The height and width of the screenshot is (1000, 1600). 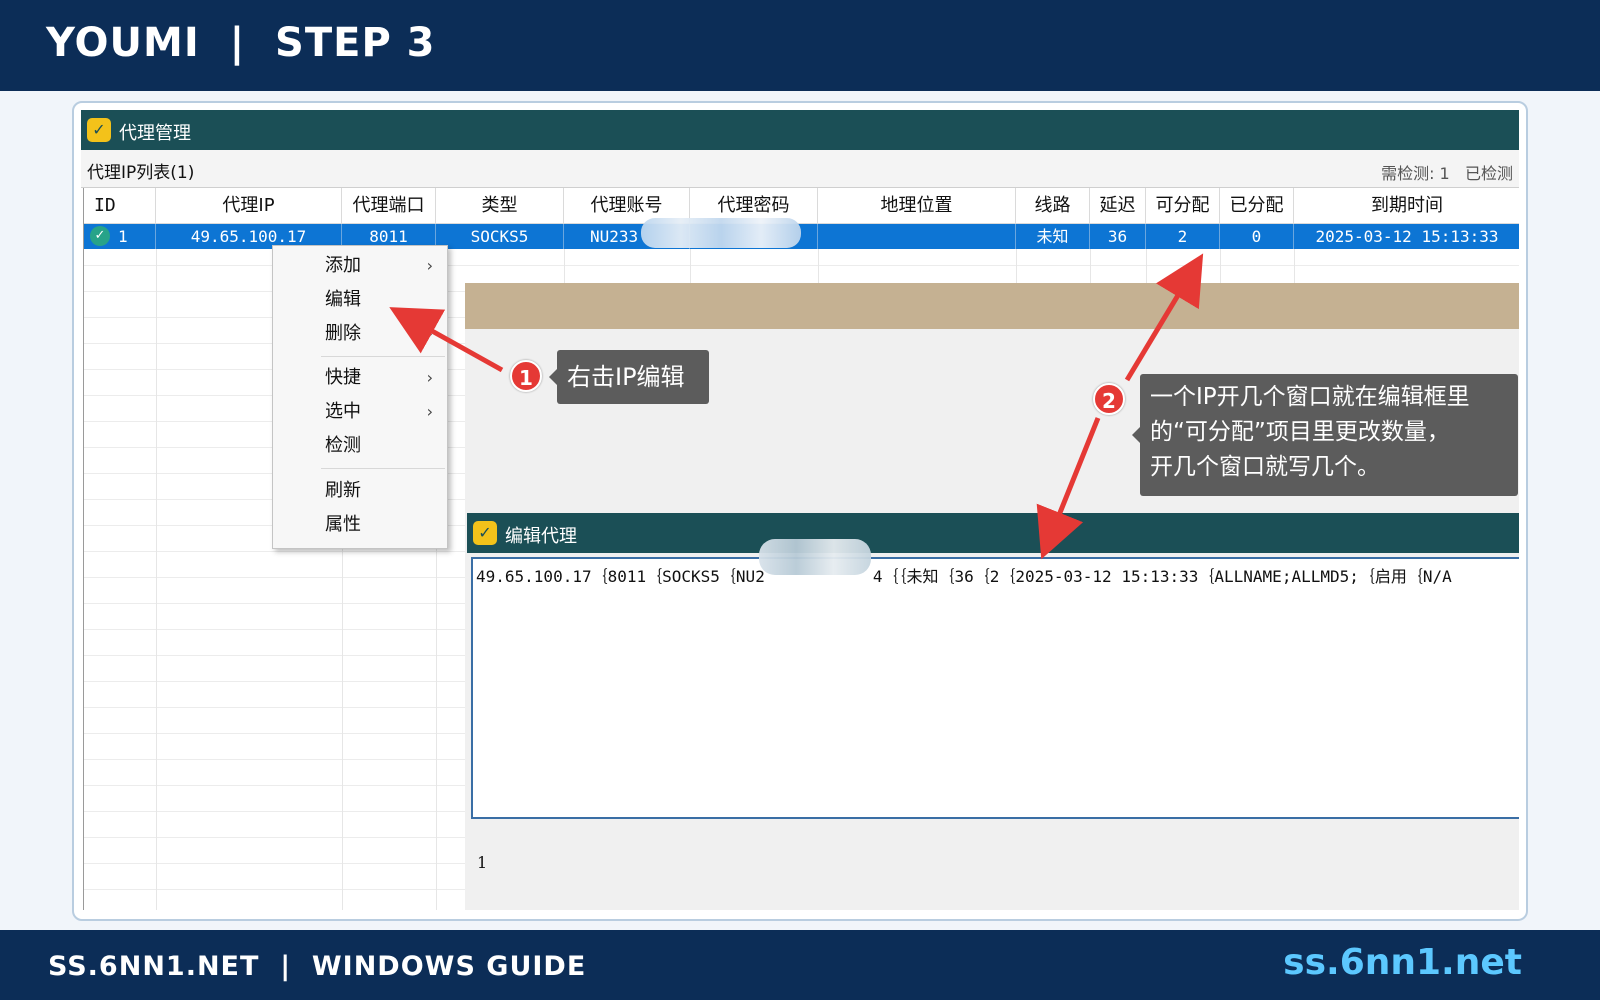 I want to click on arrow-to-edit, so click(x=446, y=340).